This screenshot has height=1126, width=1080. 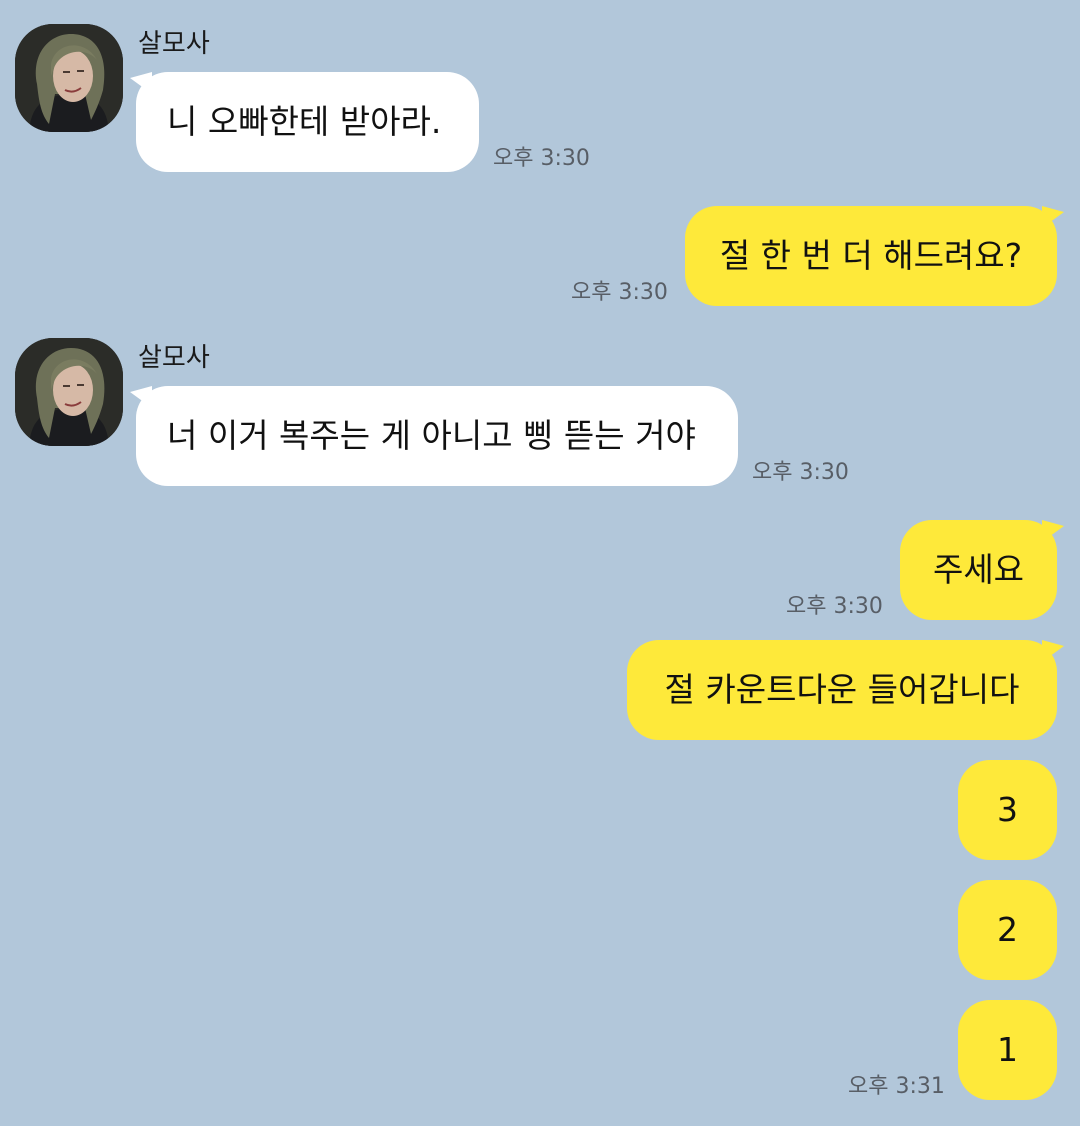 I want to click on incoming-message-bubble: 너 이거 복주는 게 아니고 삥 뜯는 거야, so click(x=437, y=436).